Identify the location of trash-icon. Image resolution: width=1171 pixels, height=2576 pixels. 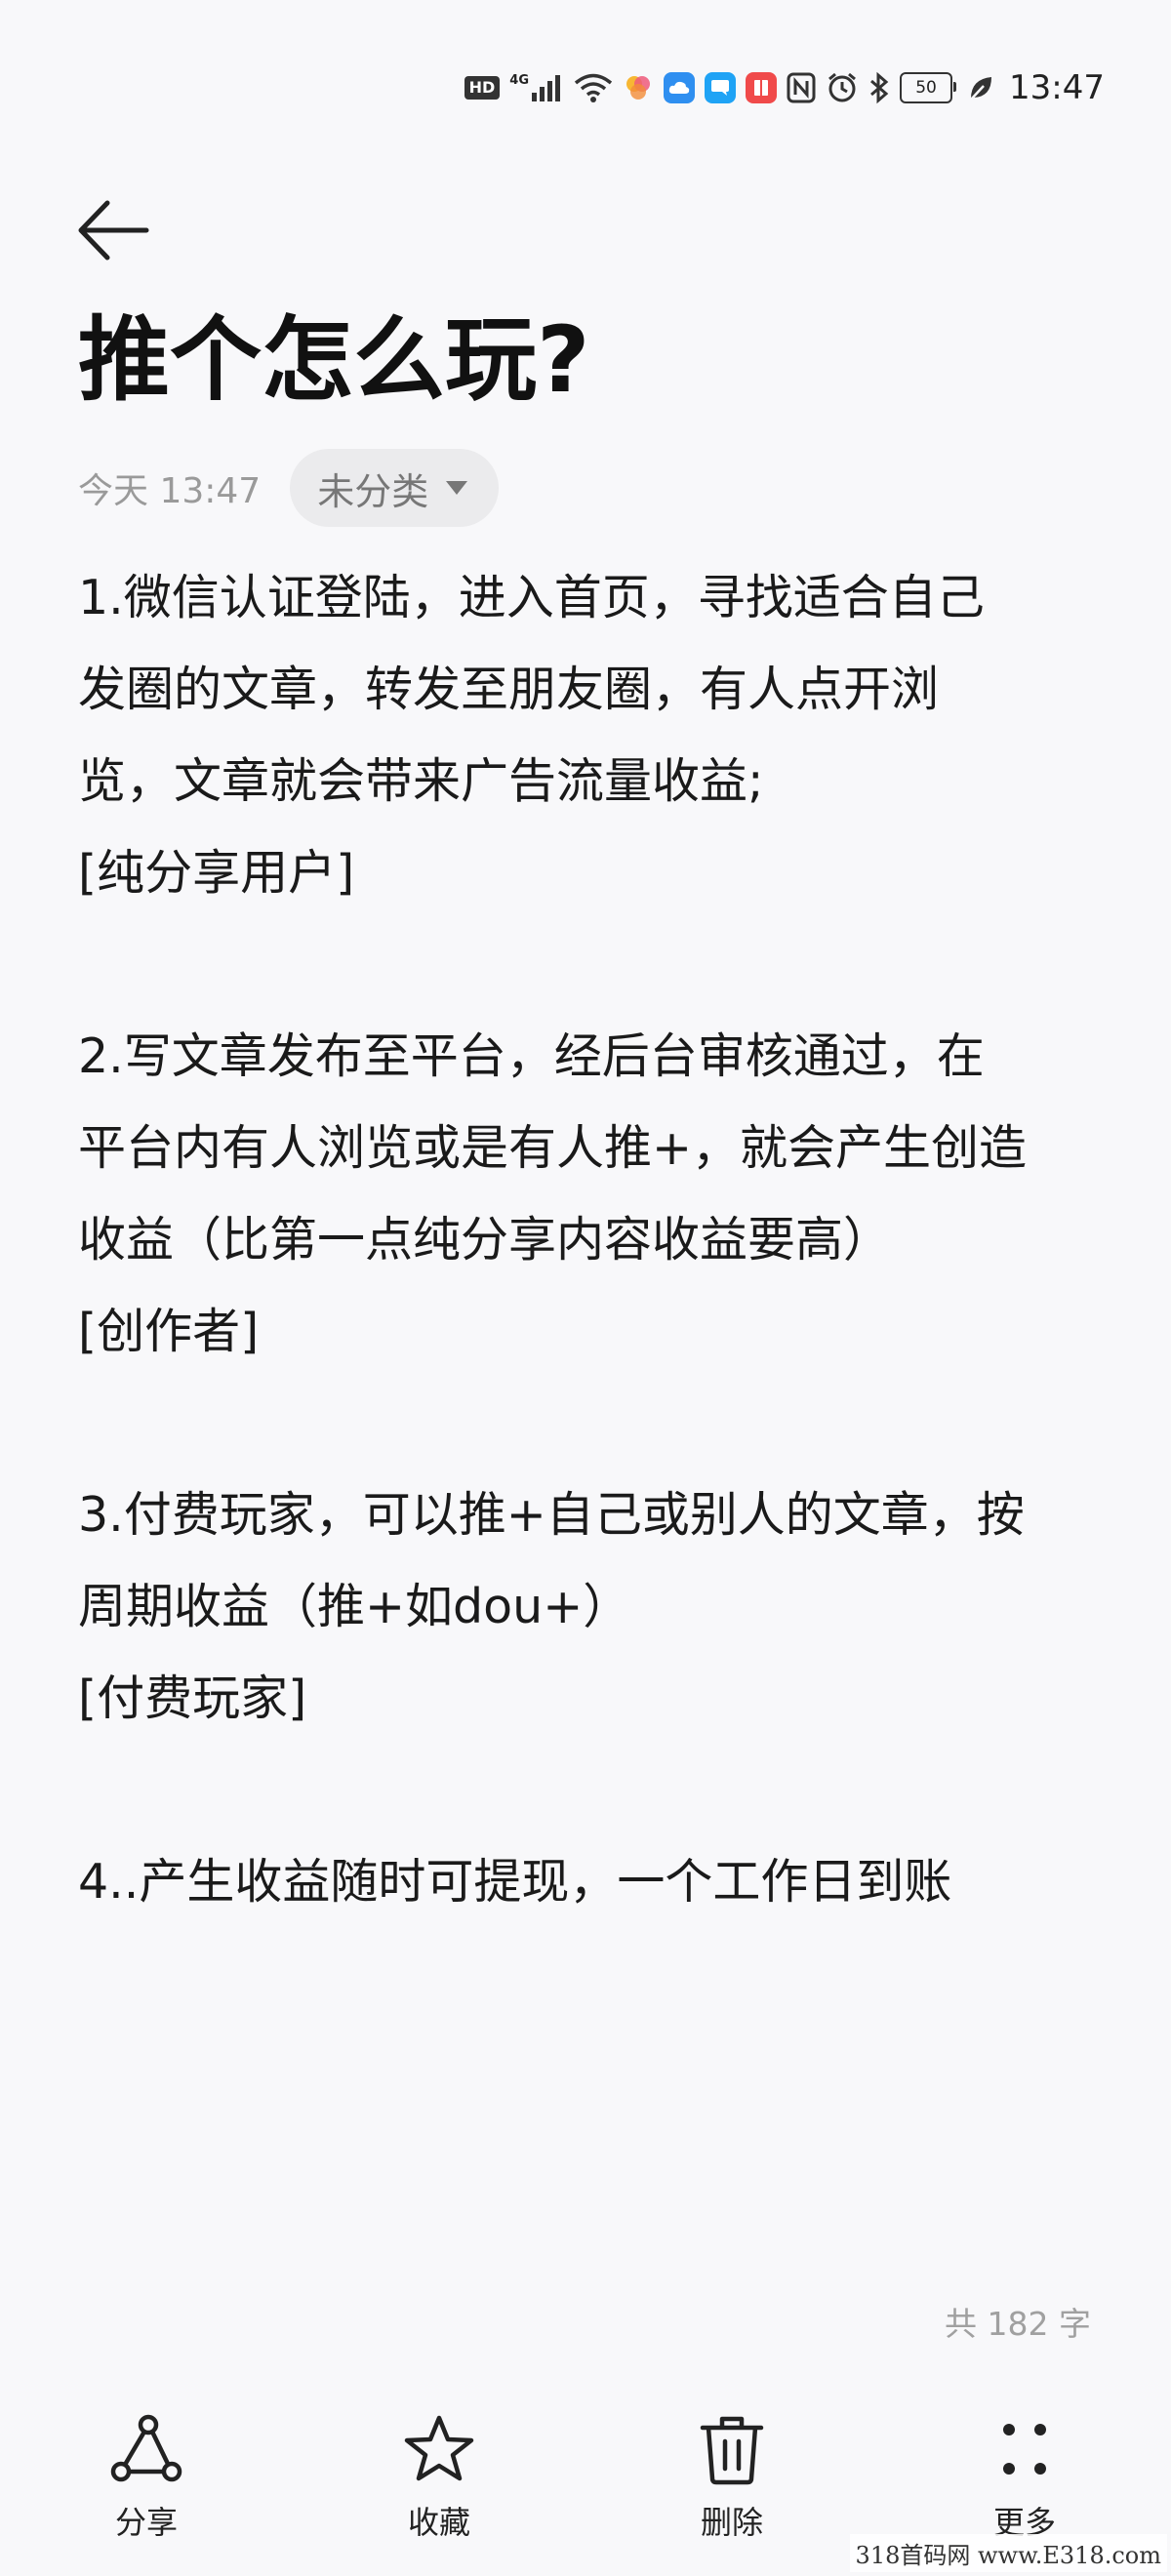
(732, 2449).